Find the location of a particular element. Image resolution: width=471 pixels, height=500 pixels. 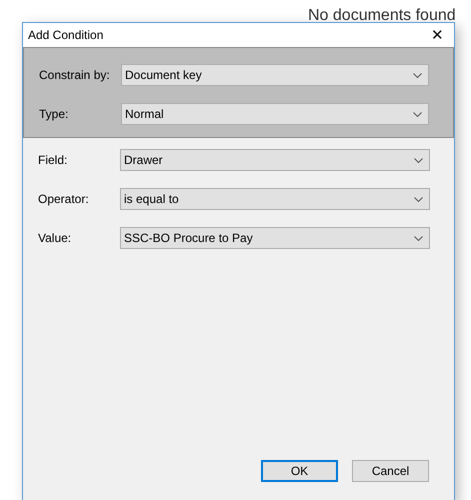

dialog-button: Cancel is located at coordinates (390, 471).